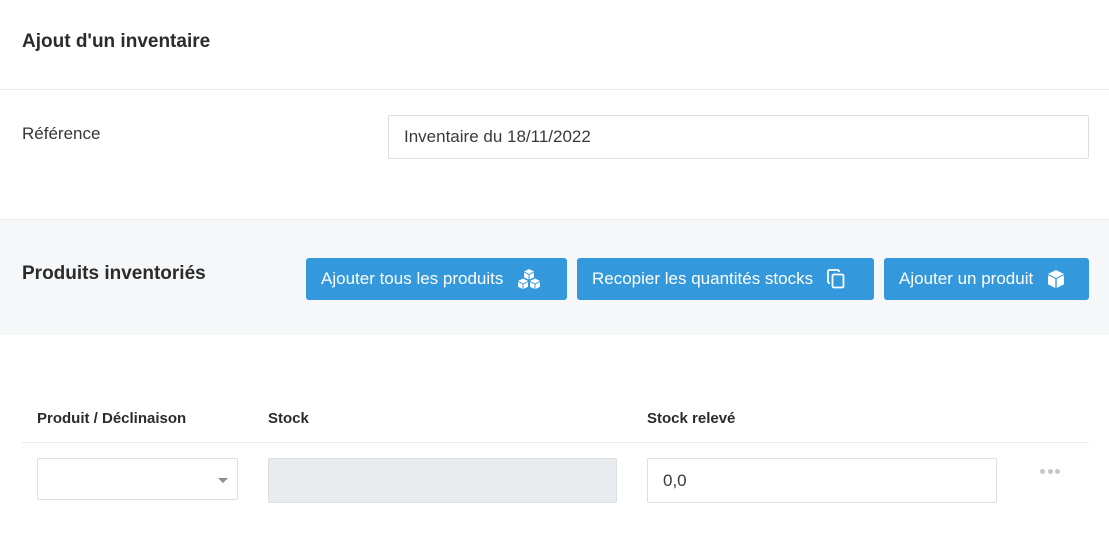 This screenshot has height=560, width=1109. I want to click on counted-stock-input, so click(822, 480).